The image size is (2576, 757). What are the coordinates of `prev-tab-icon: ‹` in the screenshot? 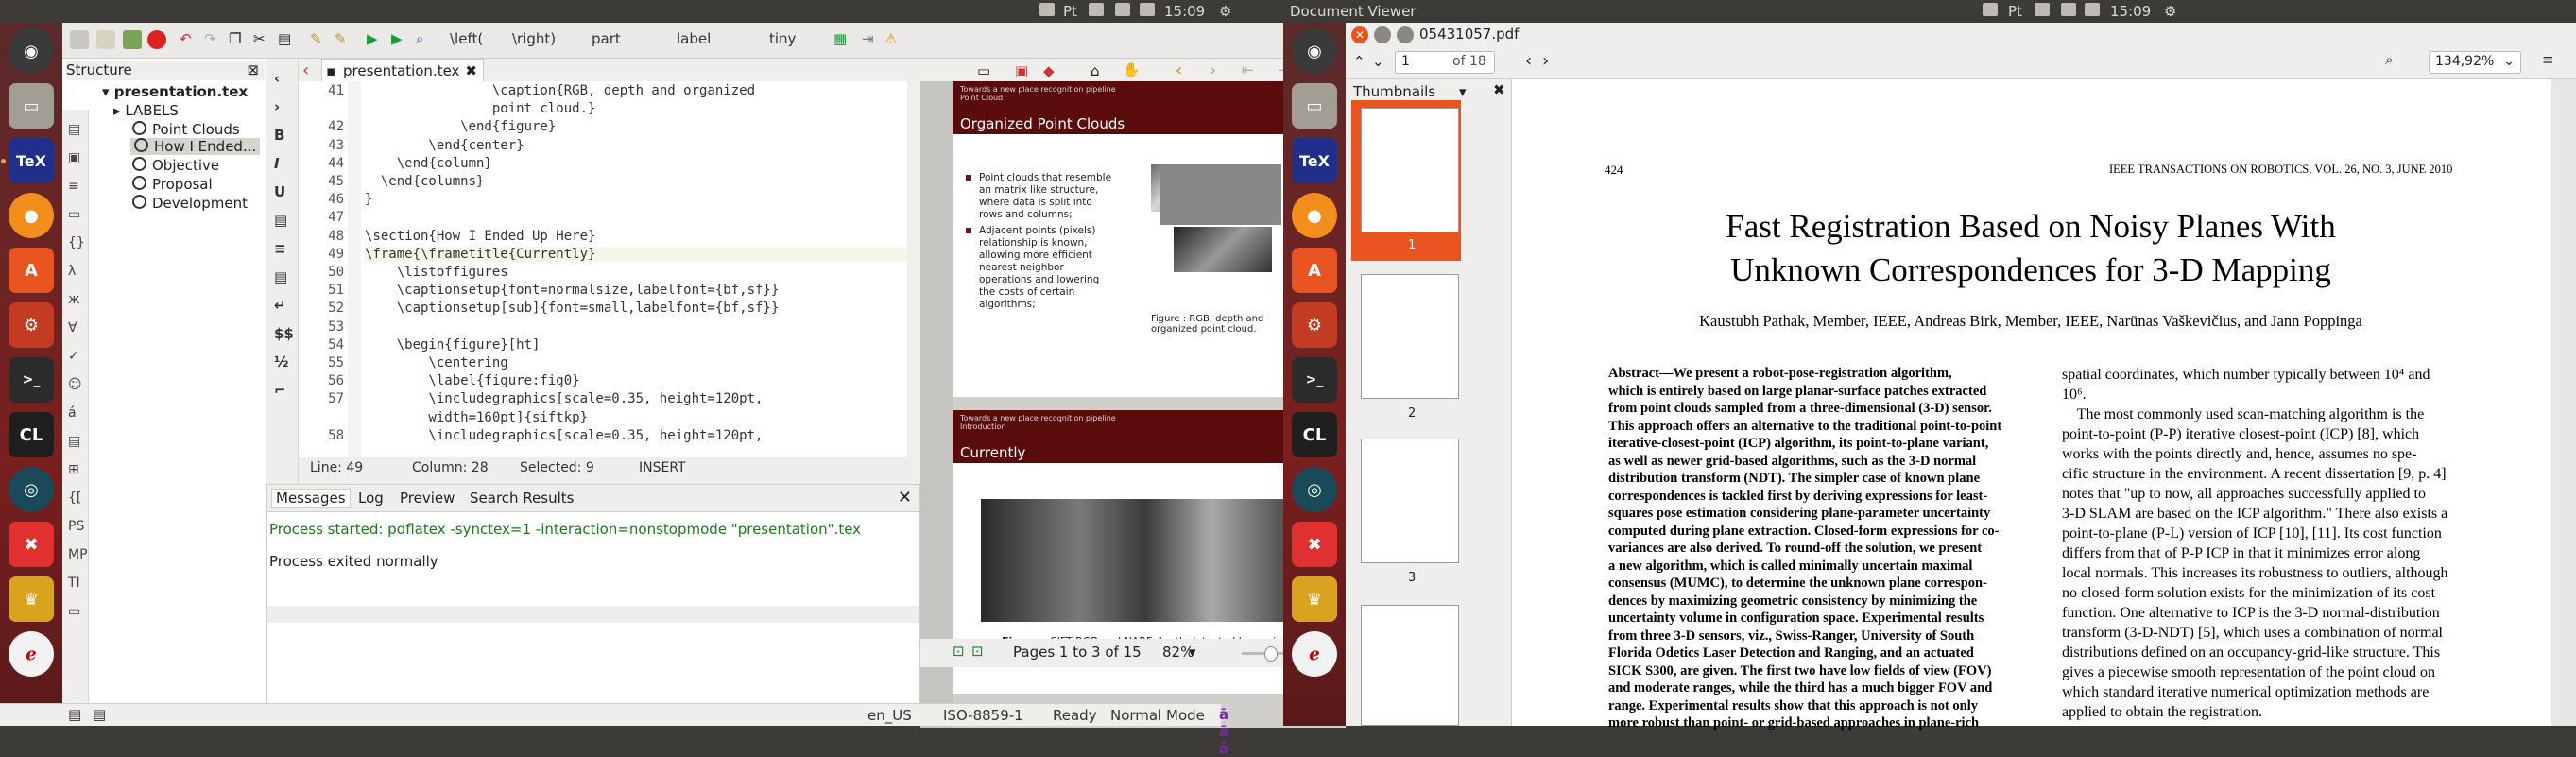 It's located at (305, 70).